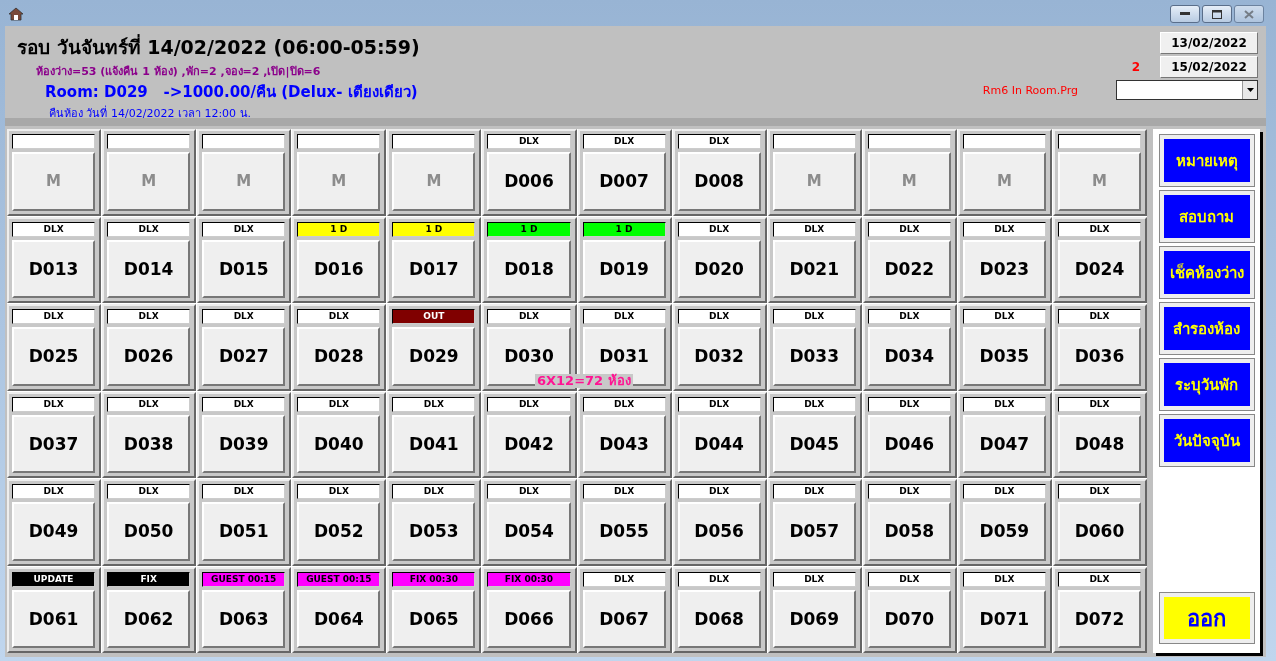 This screenshot has height=661, width=1276. Describe the element at coordinates (149, 579) in the screenshot. I see `room-tag: FIX` at that location.